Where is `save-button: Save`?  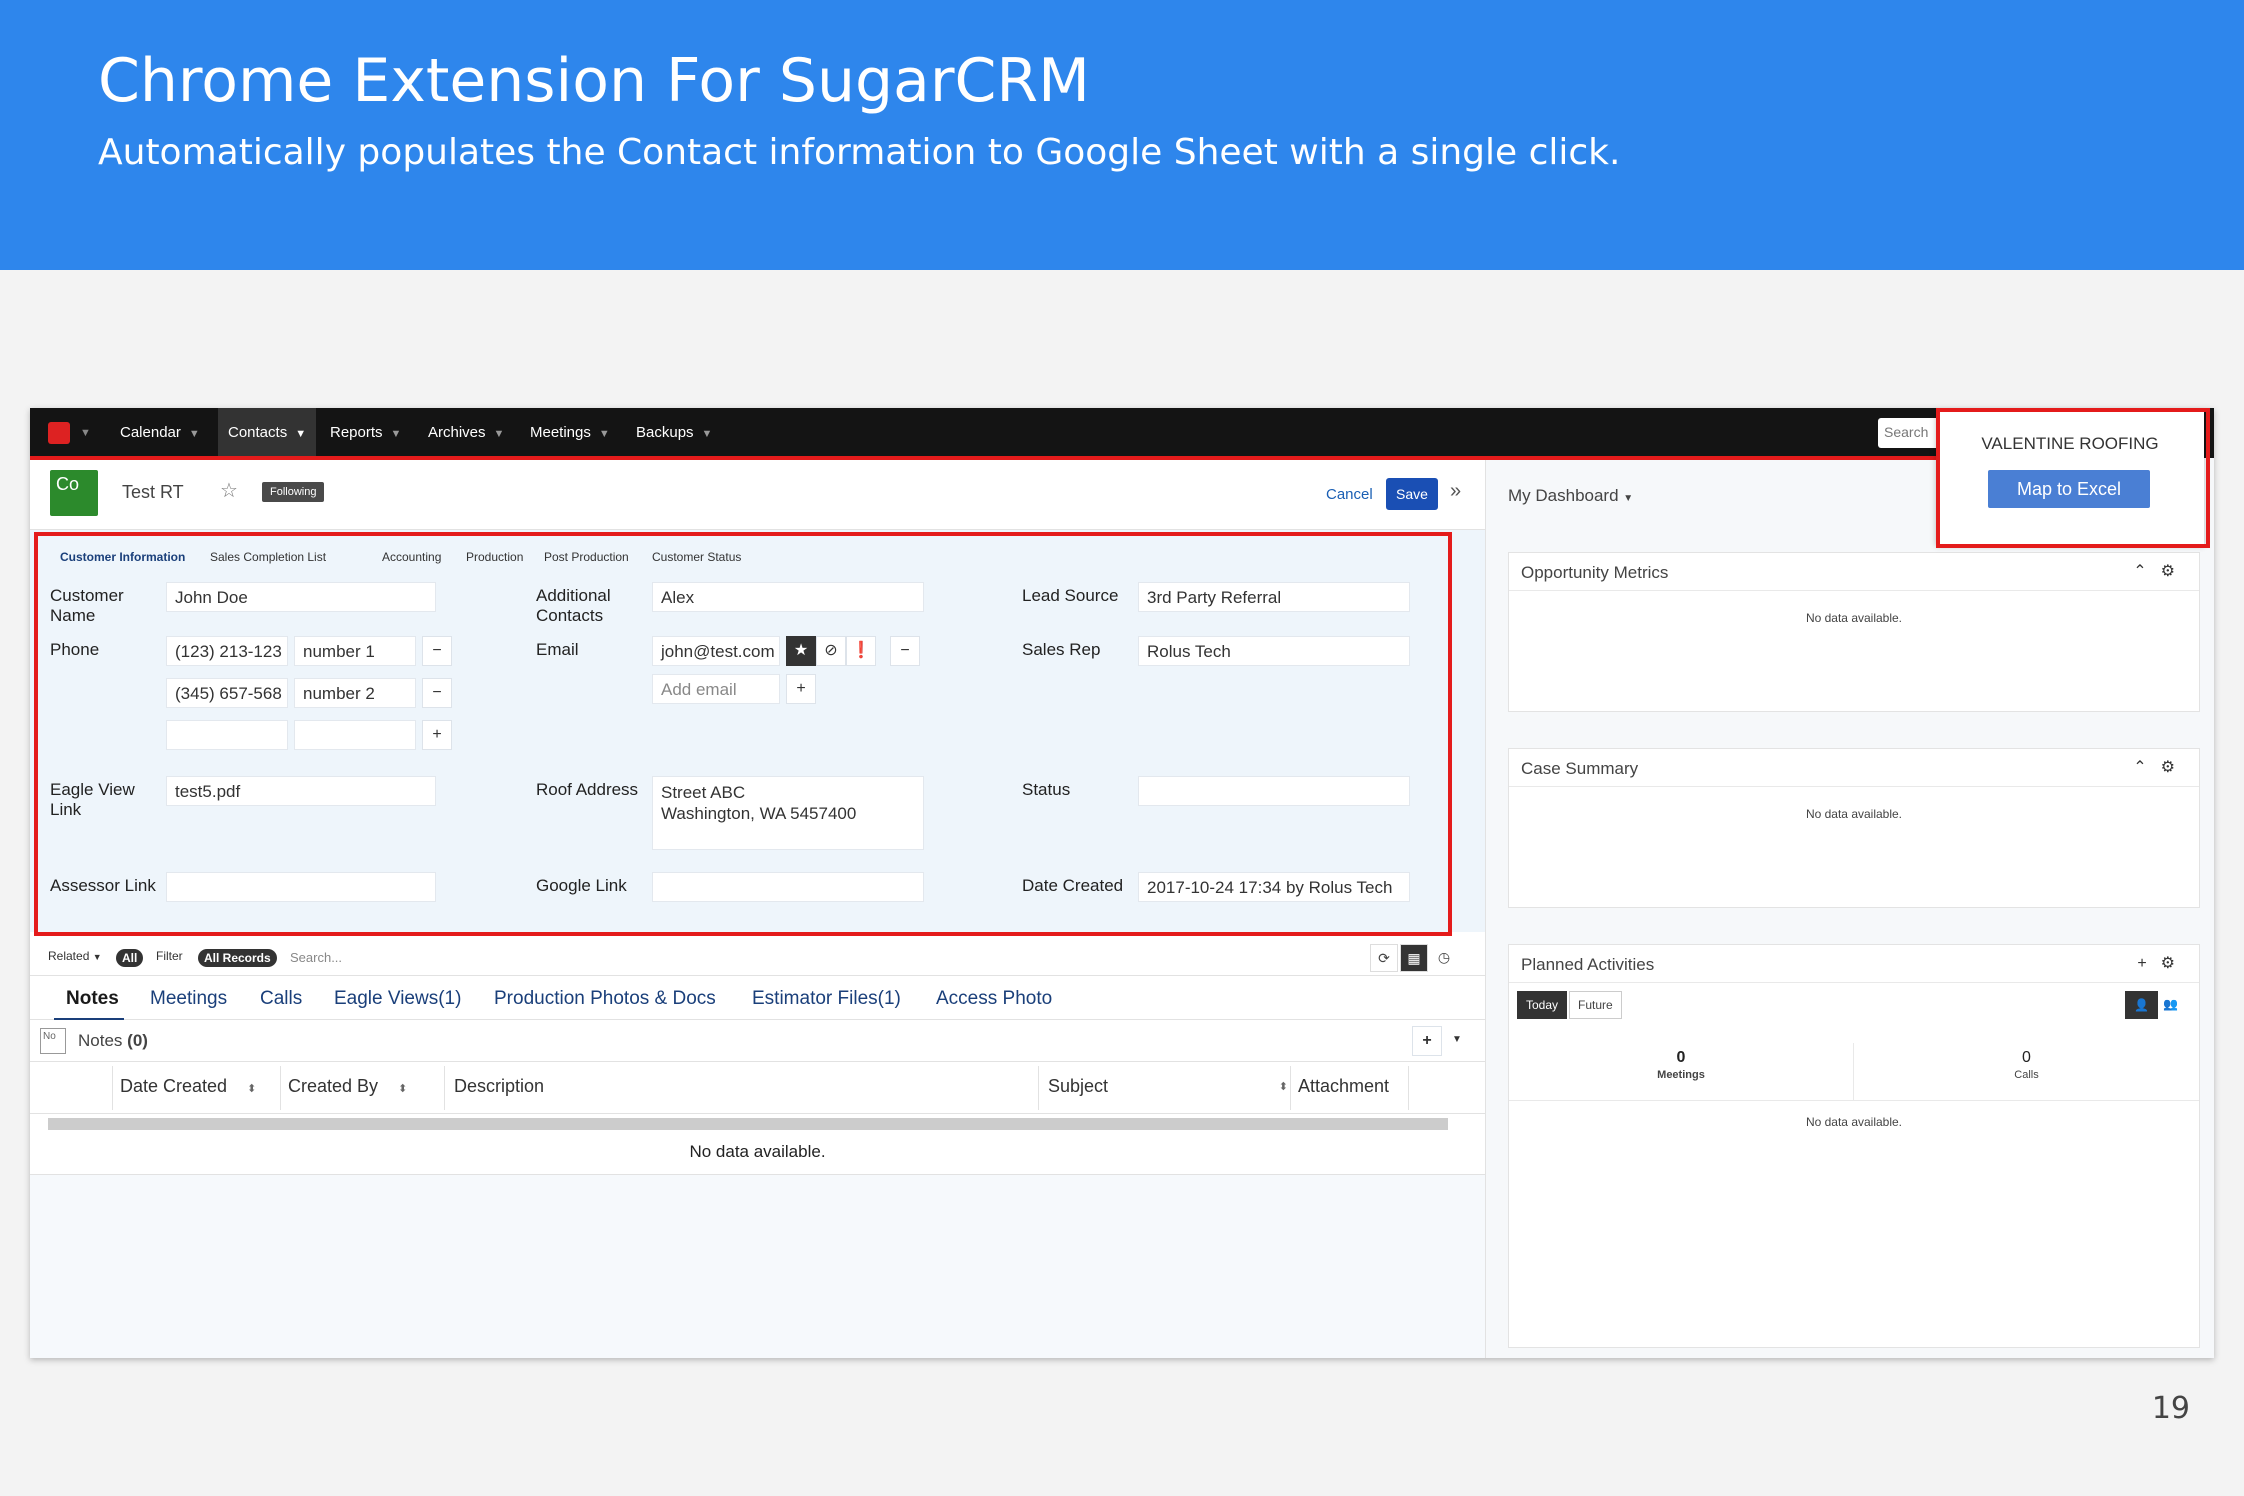 save-button: Save is located at coordinates (1412, 494).